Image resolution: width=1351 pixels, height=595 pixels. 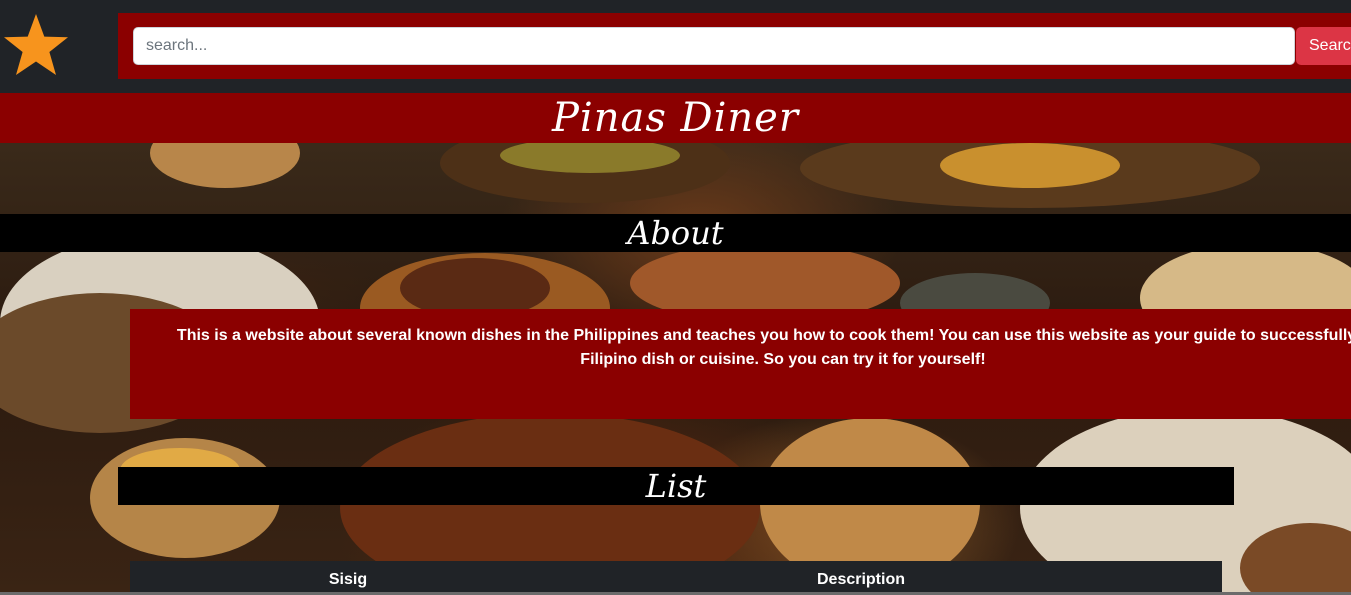 I want to click on column-header-description: Description, so click(x=860, y=579).